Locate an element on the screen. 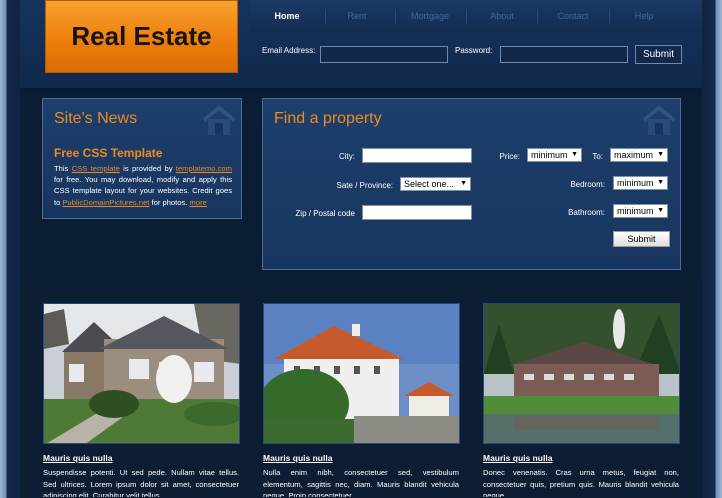 The height and width of the screenshot is (498, 722). listing-title-3: Mauris quis nulla is located at coordinates (517, 458).